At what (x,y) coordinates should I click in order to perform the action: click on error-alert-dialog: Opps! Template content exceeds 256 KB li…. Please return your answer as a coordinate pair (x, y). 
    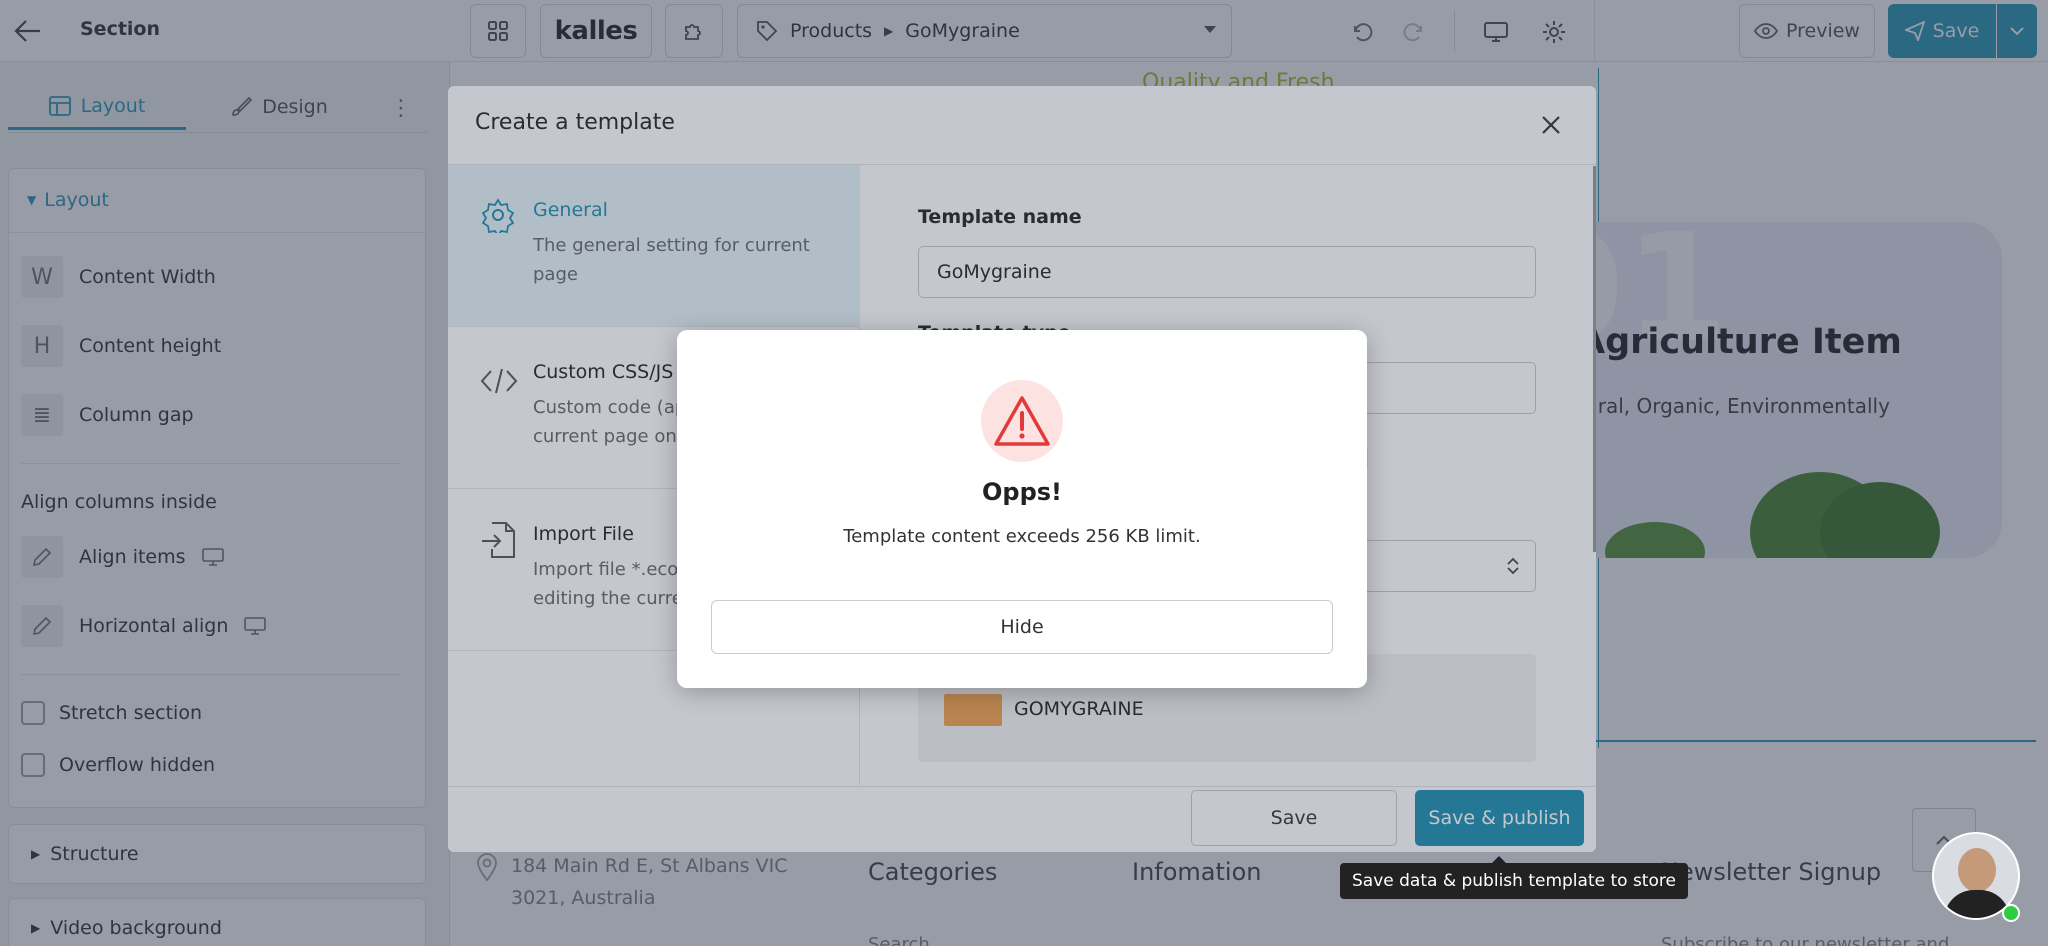
    Looking at the image, I should click on (1022, 509).